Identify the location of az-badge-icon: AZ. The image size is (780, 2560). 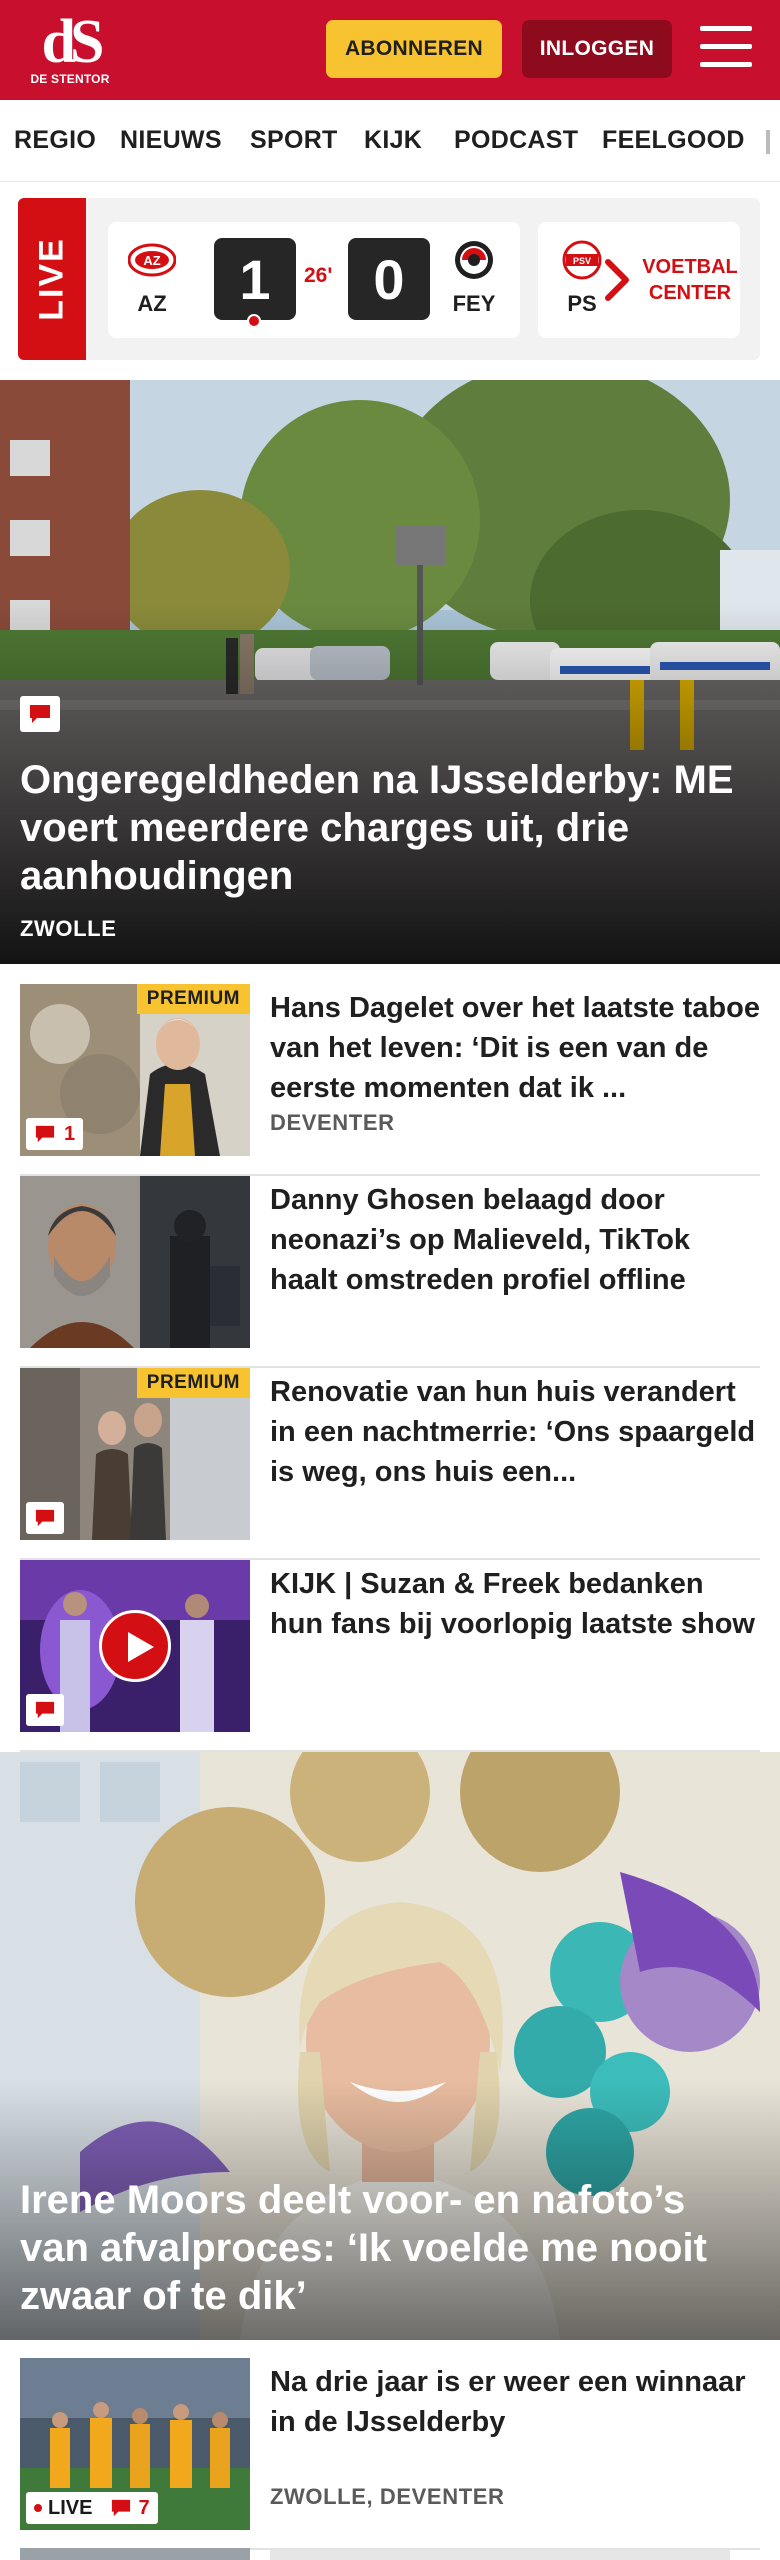
(152, 260).